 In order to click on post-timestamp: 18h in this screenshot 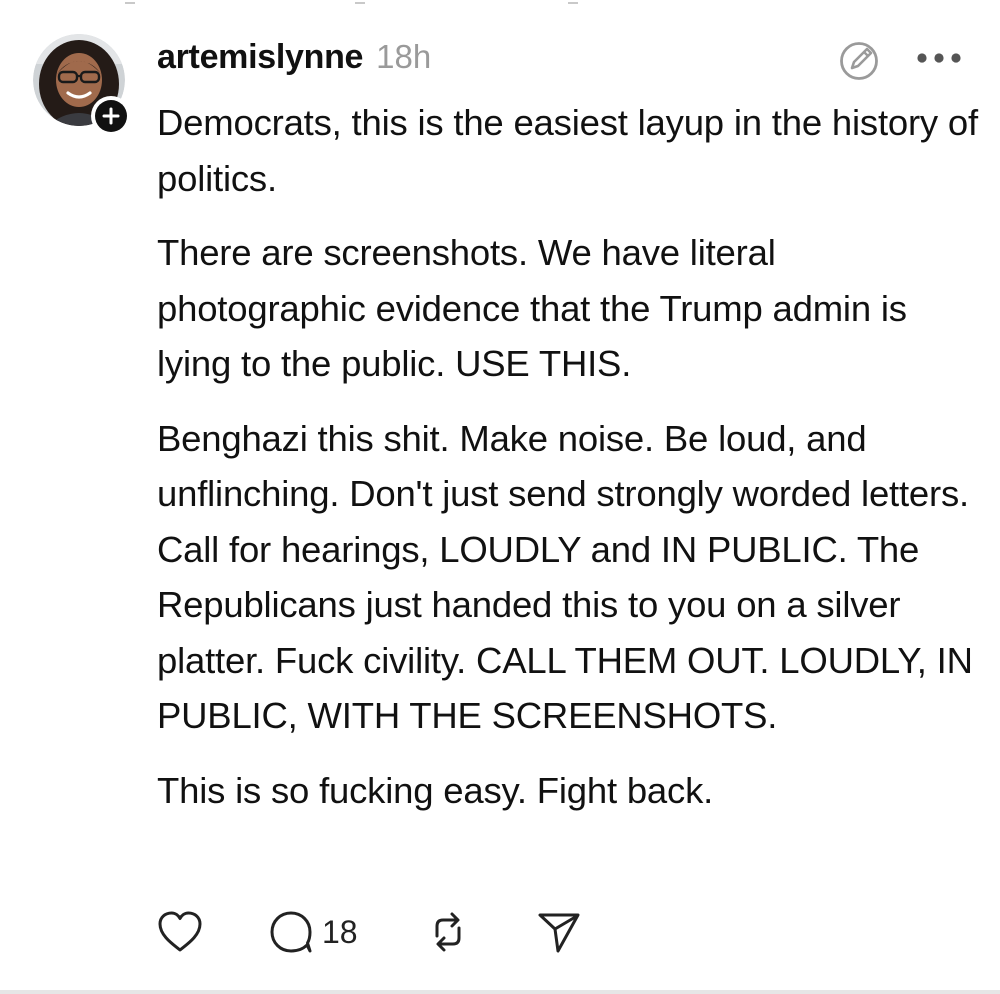, I will do `click(404, 56)`.